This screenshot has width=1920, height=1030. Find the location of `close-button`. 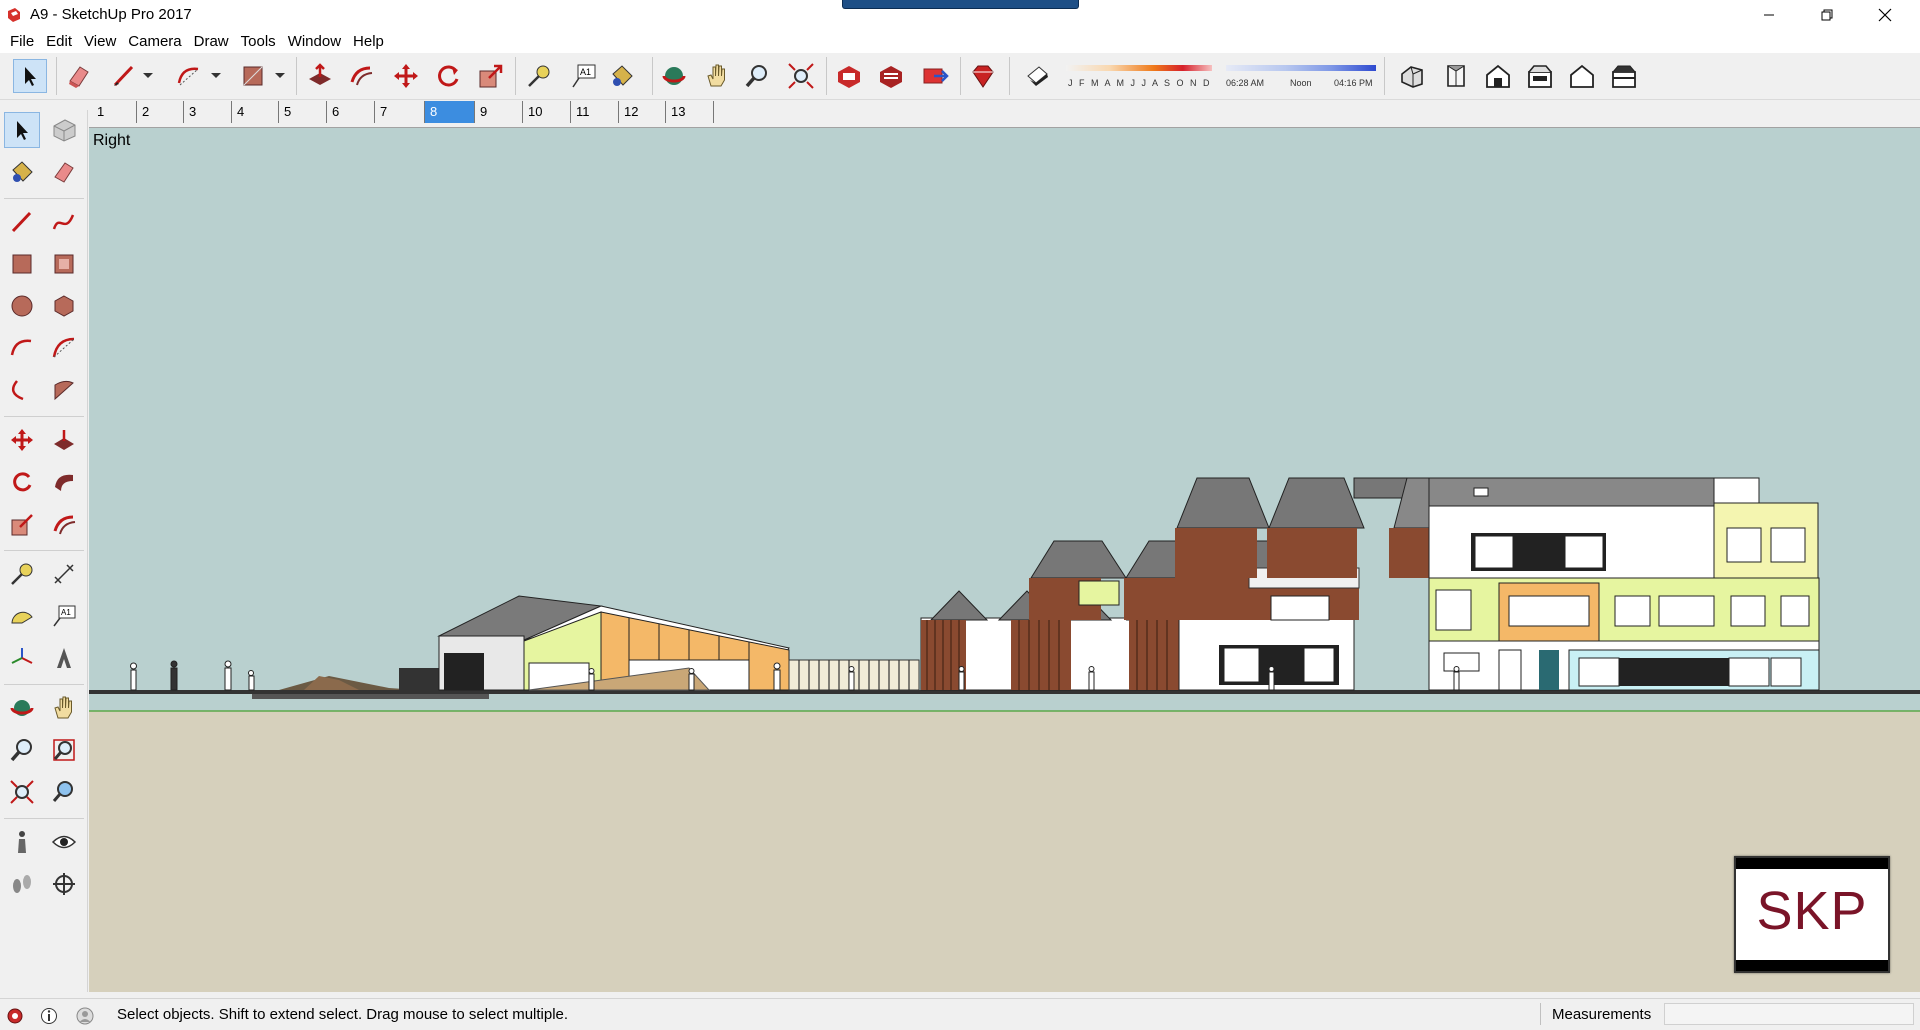

close-button is located at coordinates (1885, 14).